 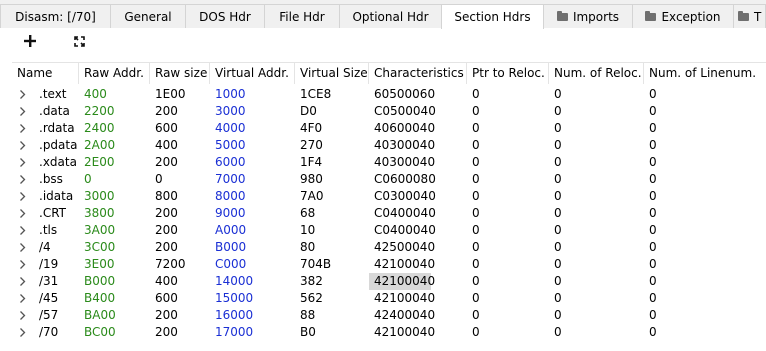 What do you see at coordinates (389, 298) in the screenshot?
I see `table-row: /45 B400 600 15000 562 42100040 0 0 0` at bounding box center [389, 298].